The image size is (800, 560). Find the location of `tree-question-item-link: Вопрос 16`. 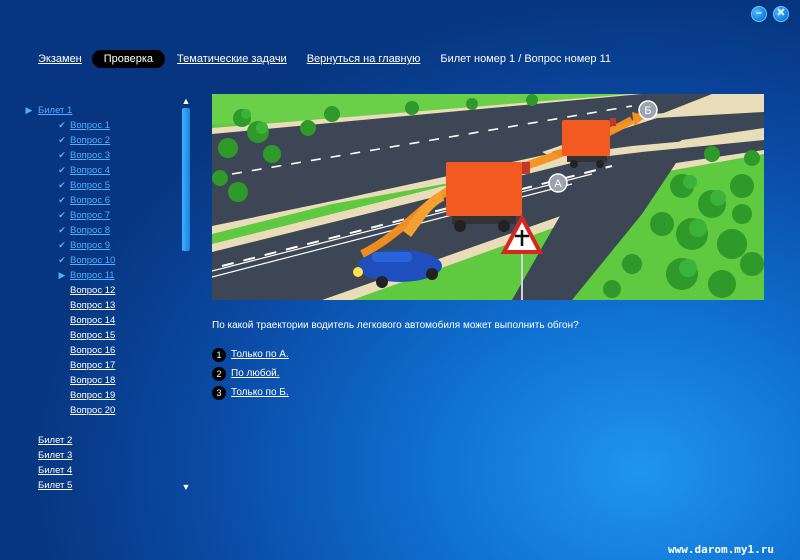

tree-question-item-link: Вопрос 16 is located at coordinates (92, 350).